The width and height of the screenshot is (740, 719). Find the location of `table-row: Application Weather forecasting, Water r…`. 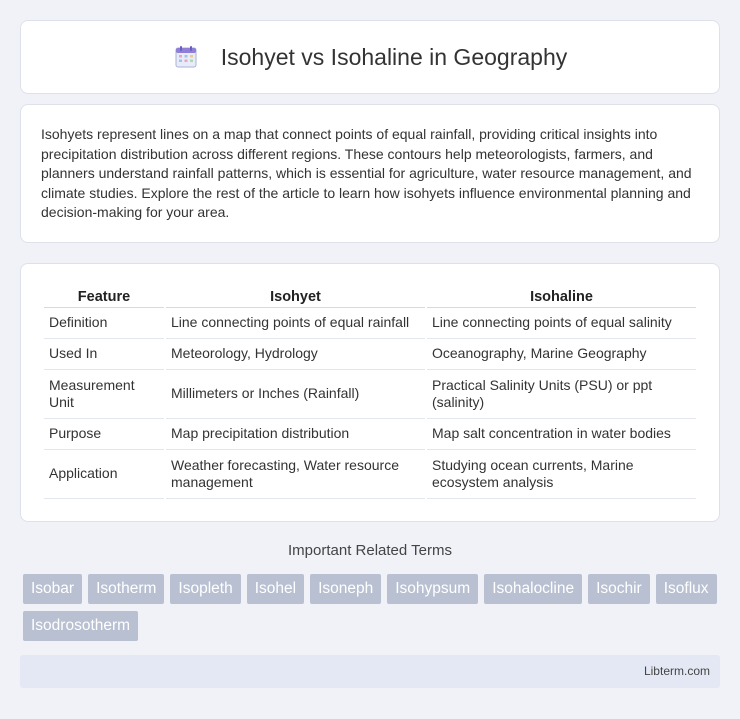

table-row: Application Weather forecasting, Water r… is located at coordinates (370, 474).